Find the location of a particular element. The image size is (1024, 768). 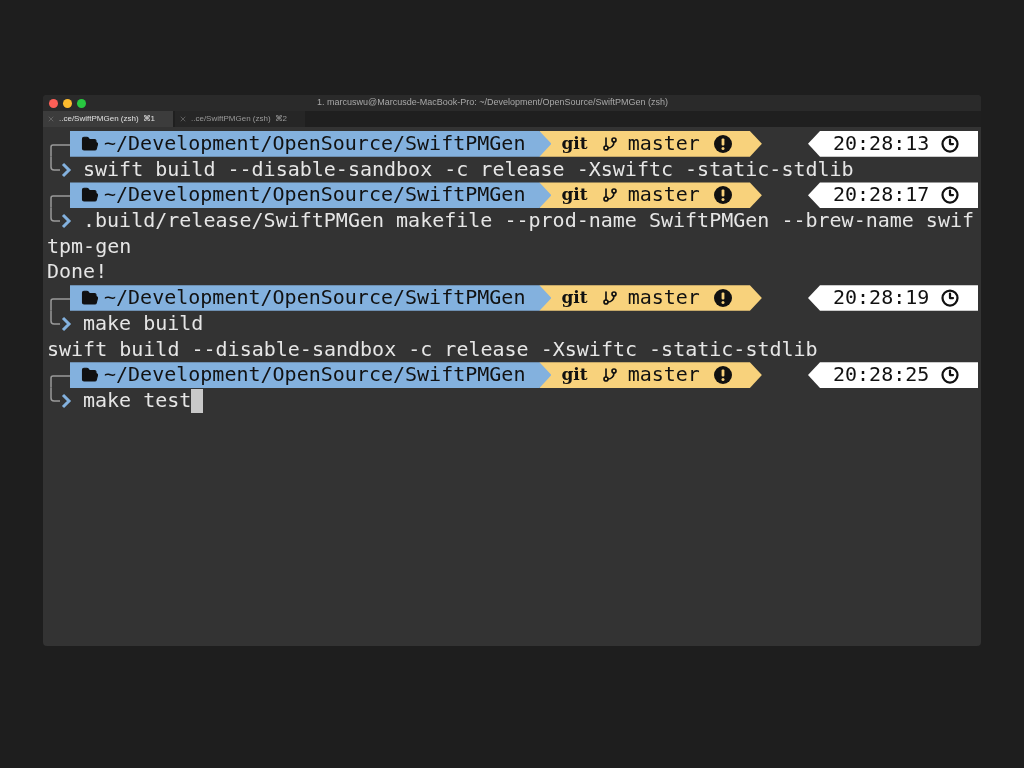

tab-shortcut: ⌘1 is located at coordinates (149, 119).